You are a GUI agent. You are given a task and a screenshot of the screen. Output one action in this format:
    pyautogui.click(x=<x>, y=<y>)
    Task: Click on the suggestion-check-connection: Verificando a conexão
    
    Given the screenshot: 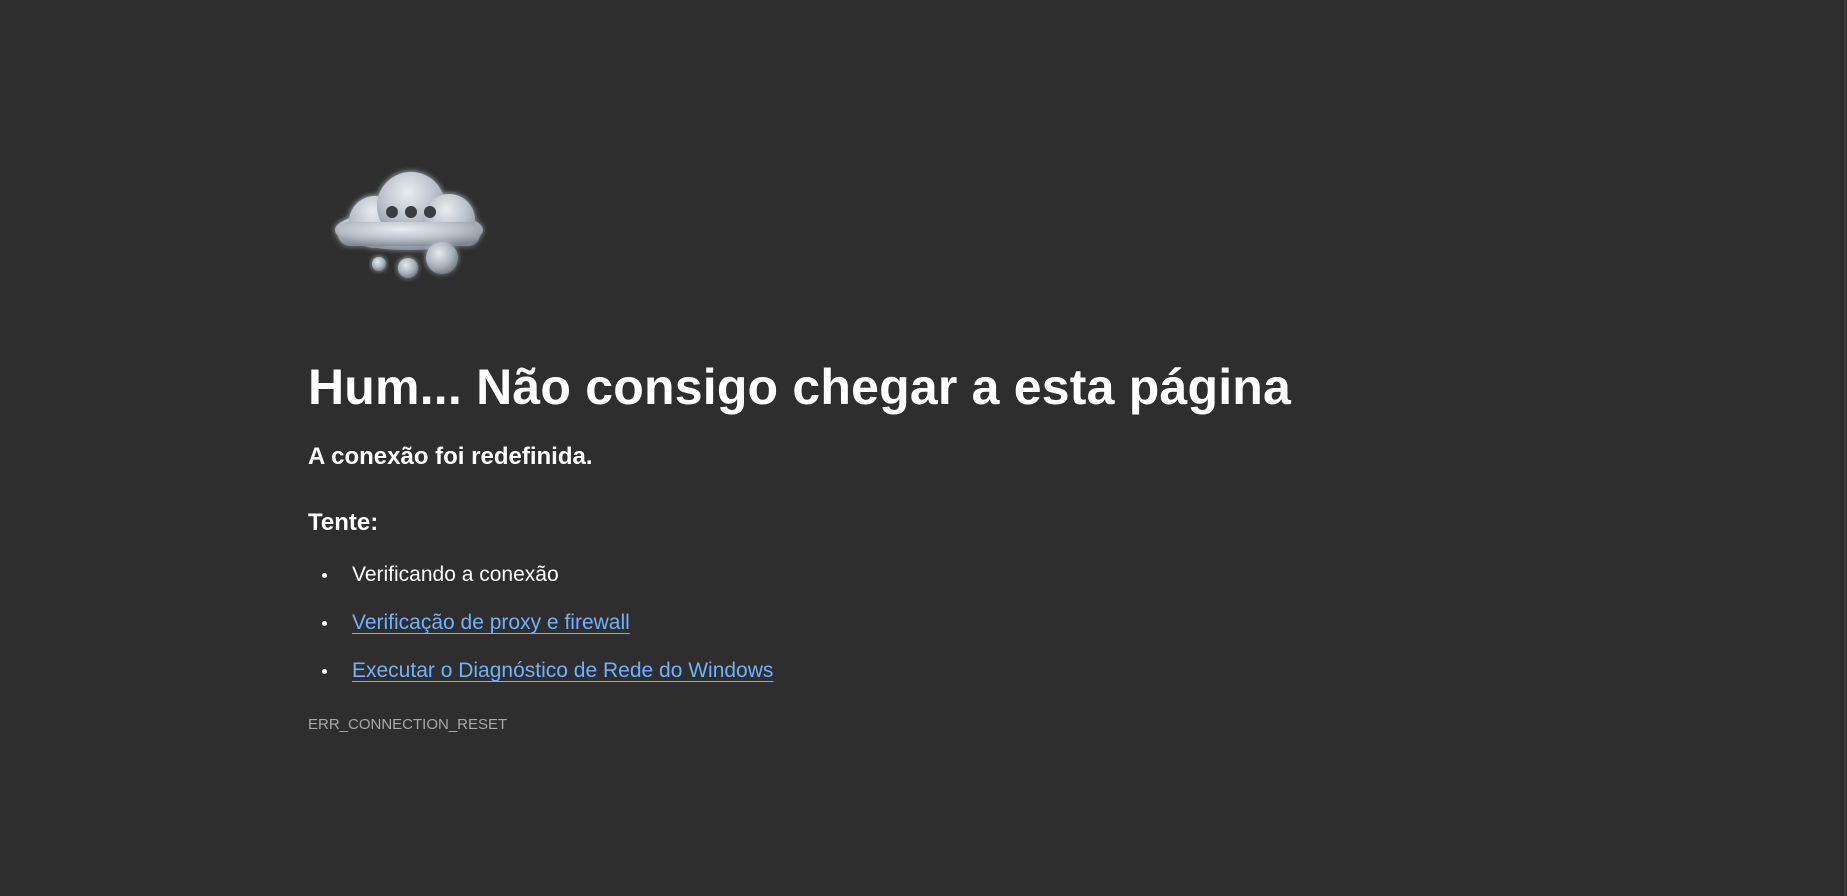 What is the action you would take?
    pyautogui.click(x=540, y=584)
    